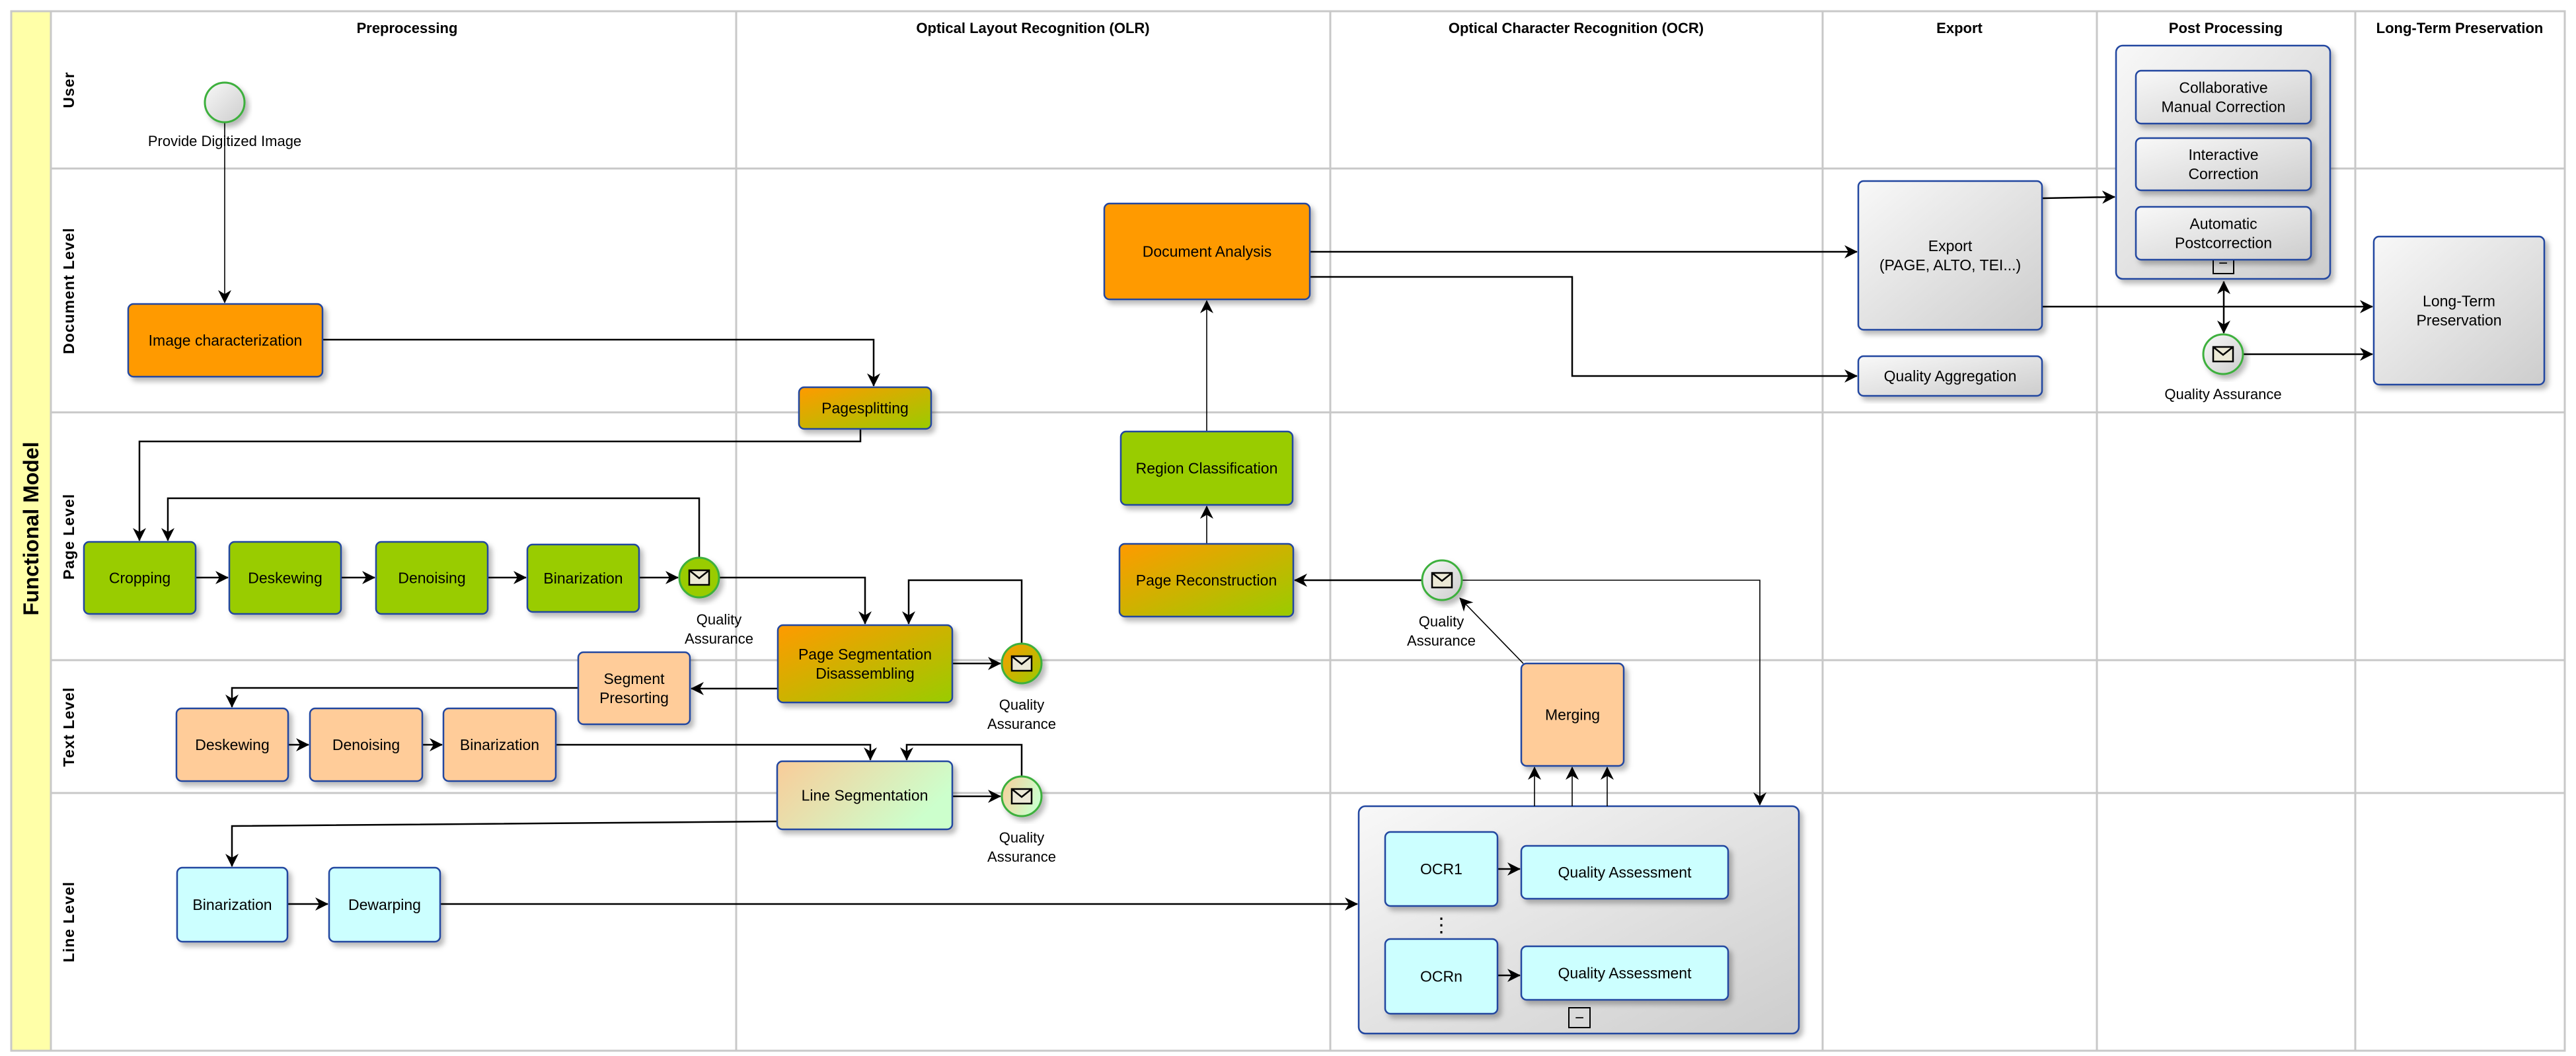 The height and width of the screenshot is (1056, 2576). I want to click on task-page-deskewing: Deskewing, so click(285, 578).